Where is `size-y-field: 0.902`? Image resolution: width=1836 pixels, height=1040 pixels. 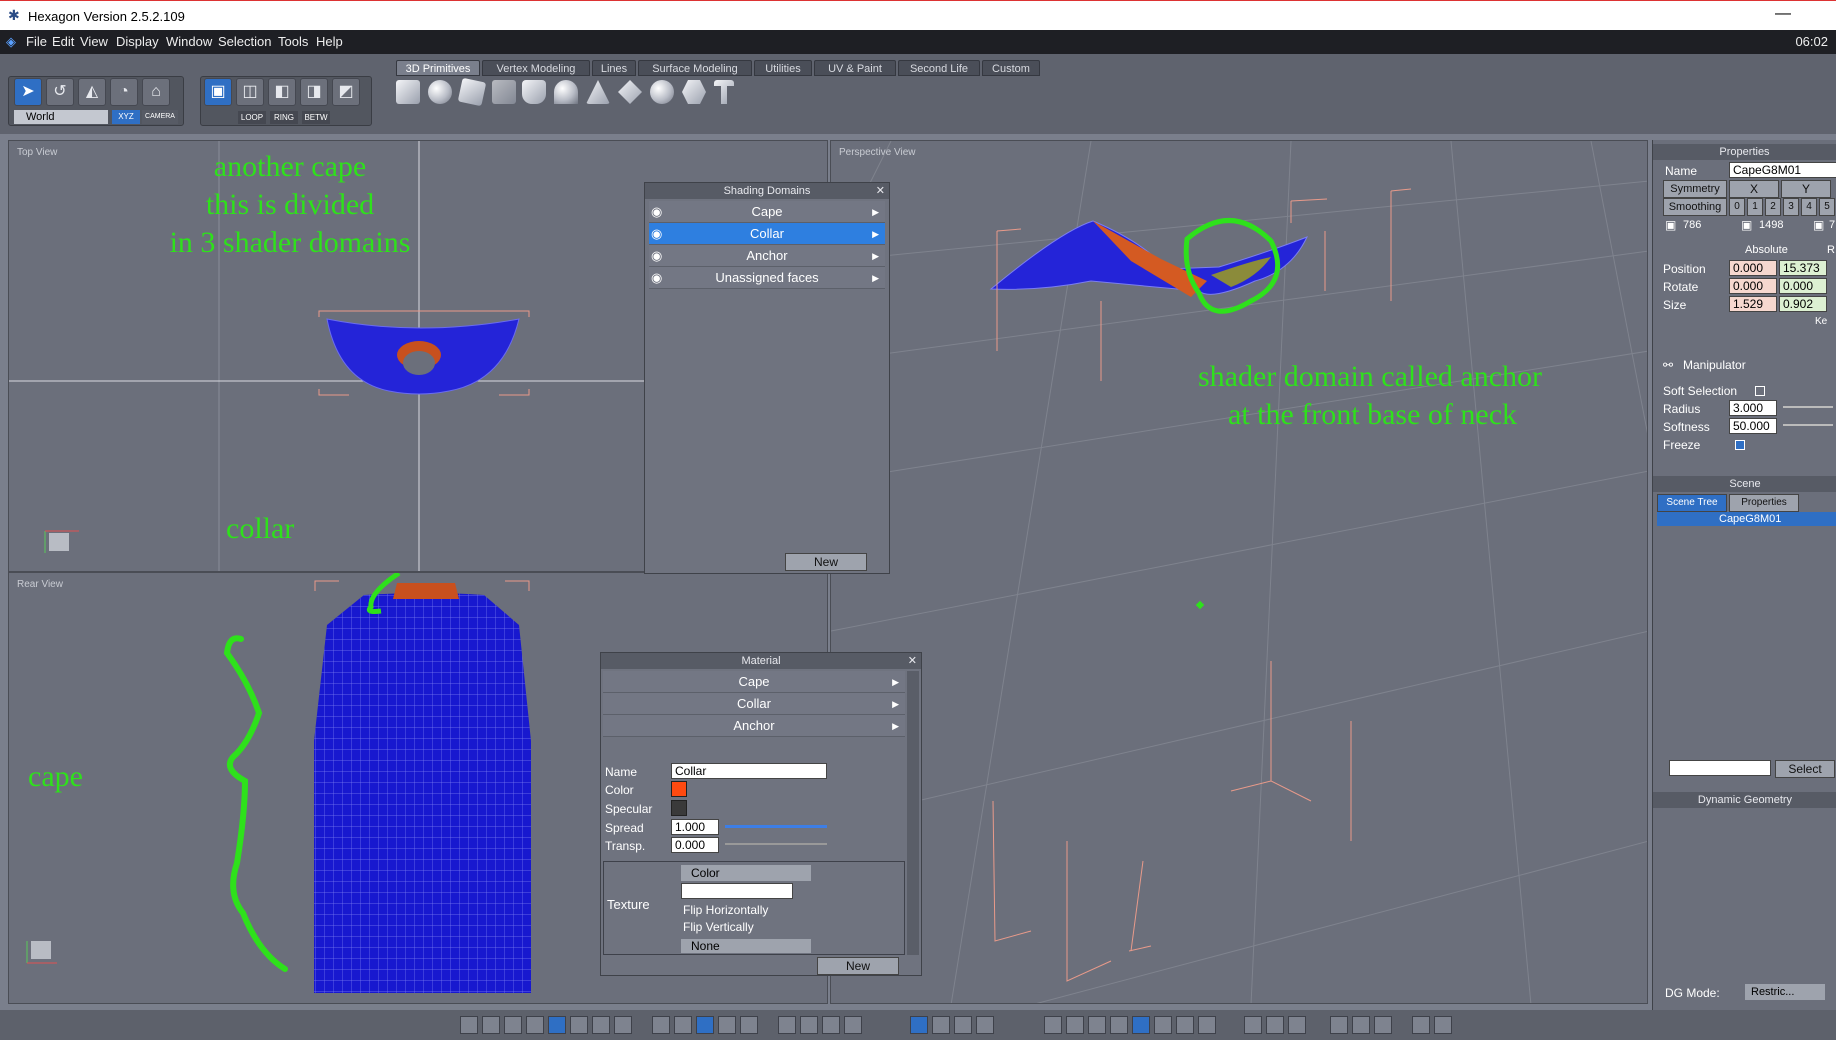 size-y-field: 0.902 is located at coordinates (1803, 304).